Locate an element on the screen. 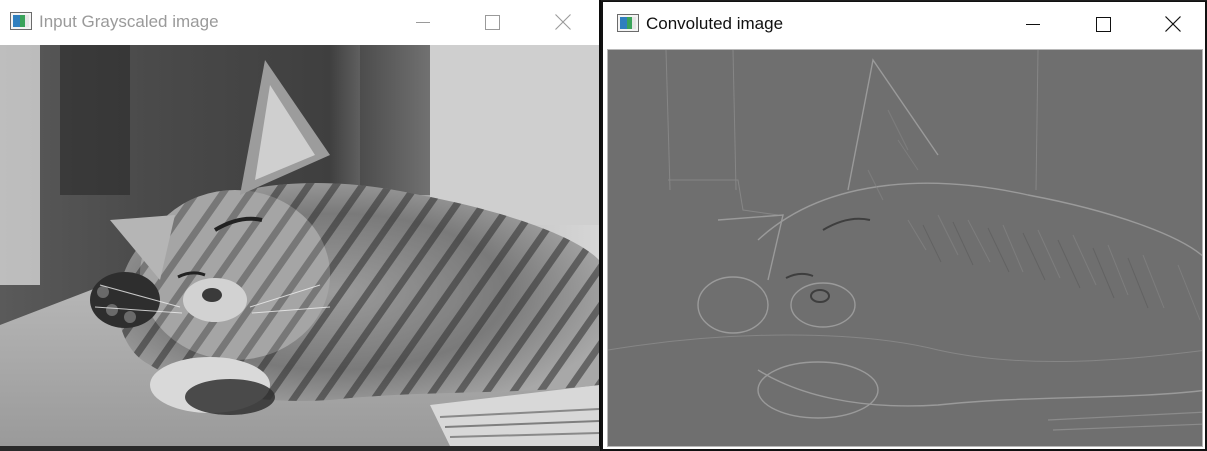 This screenshot has height=451, width=1207. titlebar: Input Grayscaled image is located at coordinates (299, 22).